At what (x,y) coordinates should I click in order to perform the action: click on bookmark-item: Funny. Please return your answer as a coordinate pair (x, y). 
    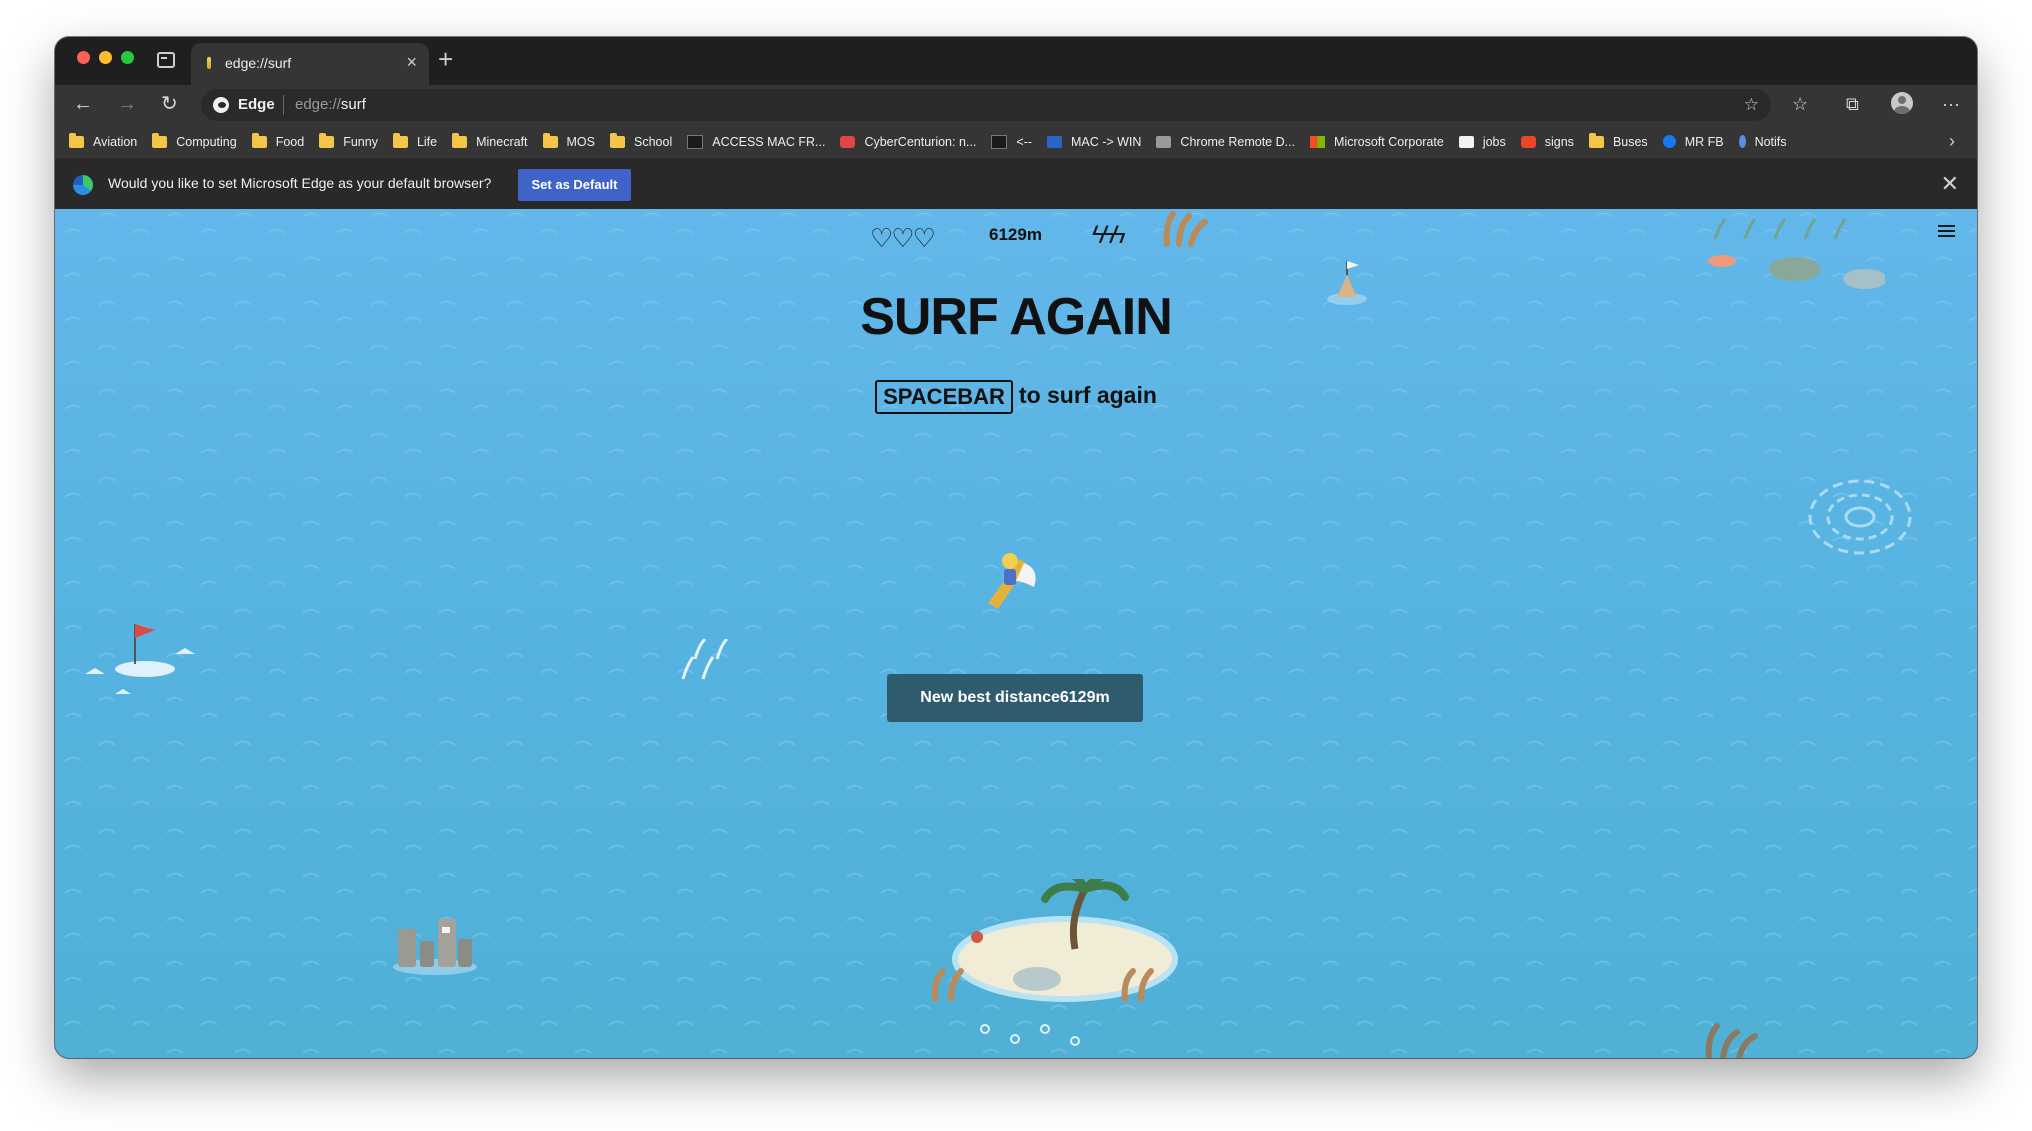
    Looking at the image, I should click on (348, 140).